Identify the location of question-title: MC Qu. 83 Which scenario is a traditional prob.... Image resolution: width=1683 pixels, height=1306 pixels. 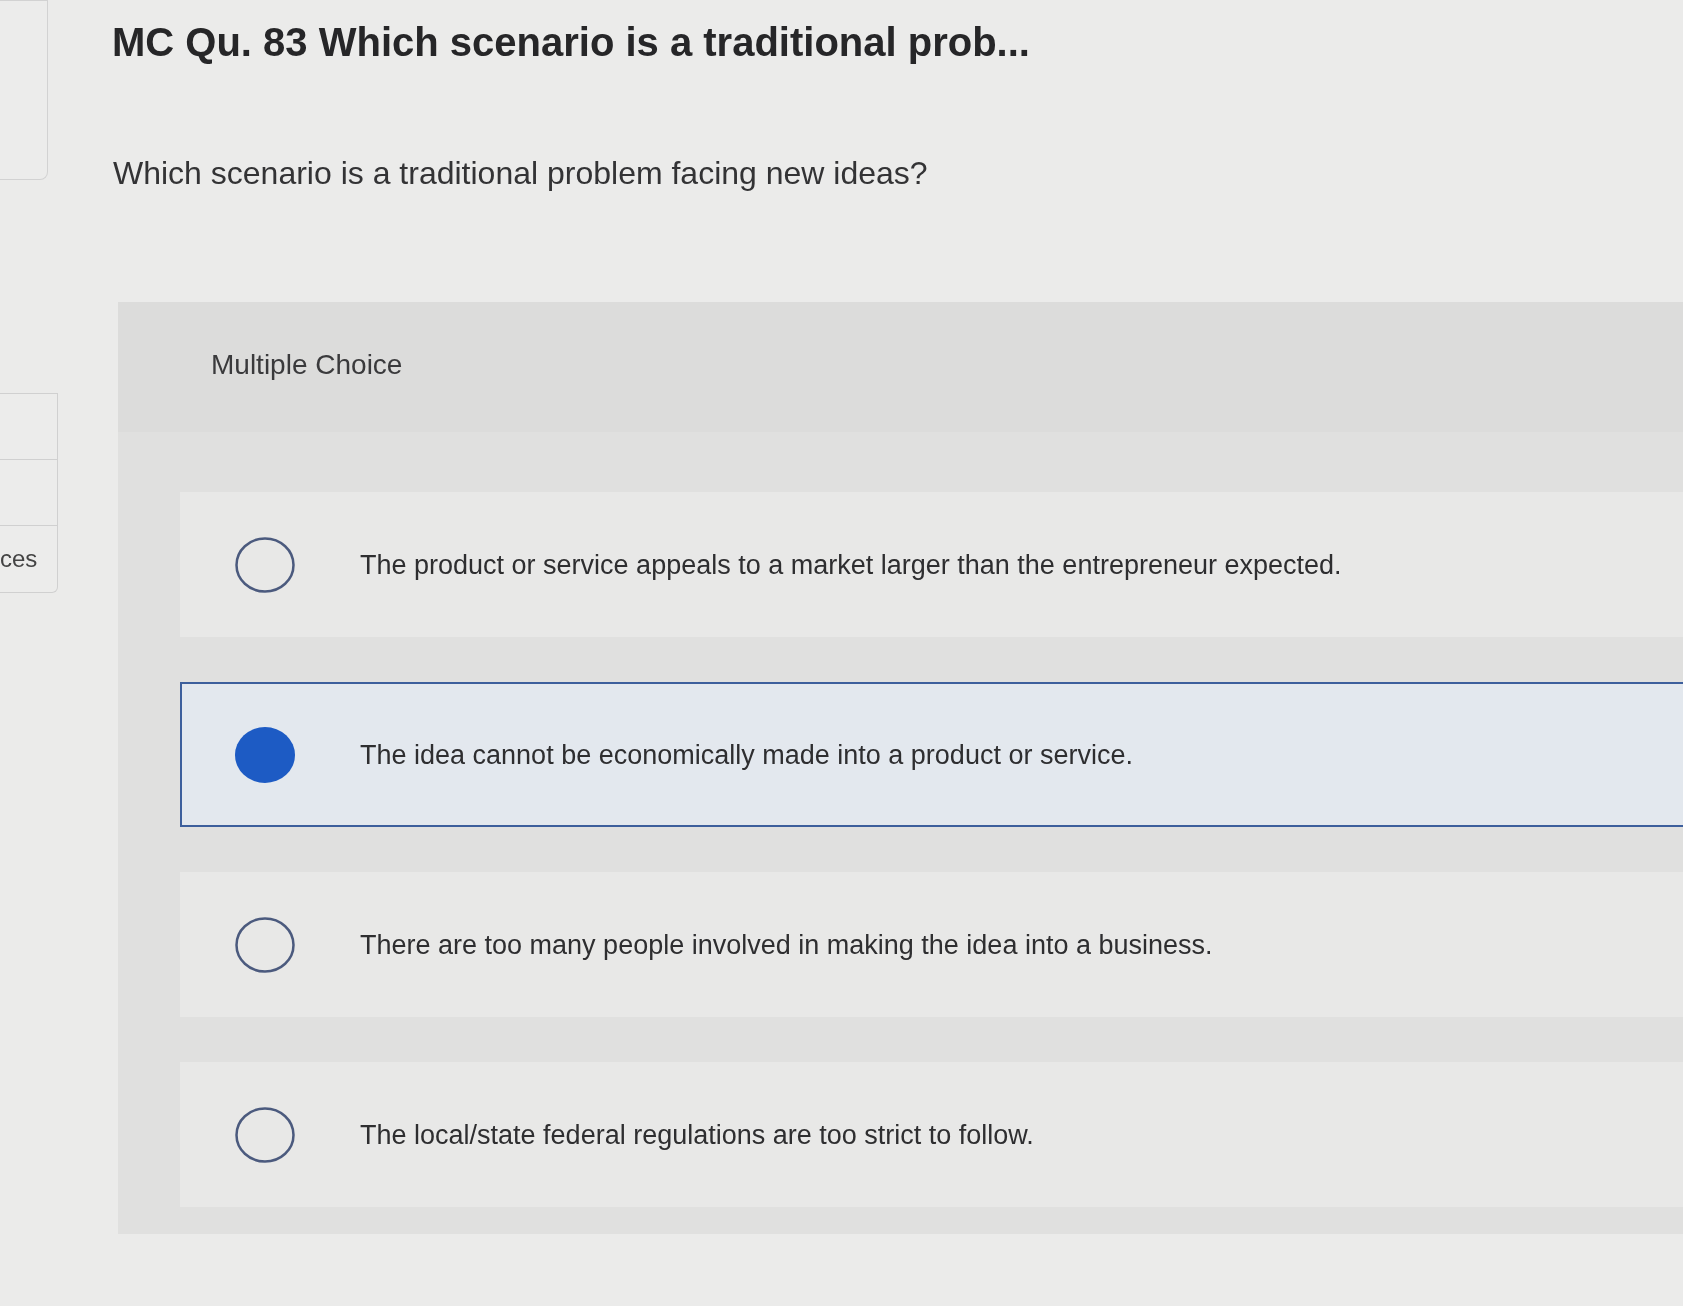
(571, 42).